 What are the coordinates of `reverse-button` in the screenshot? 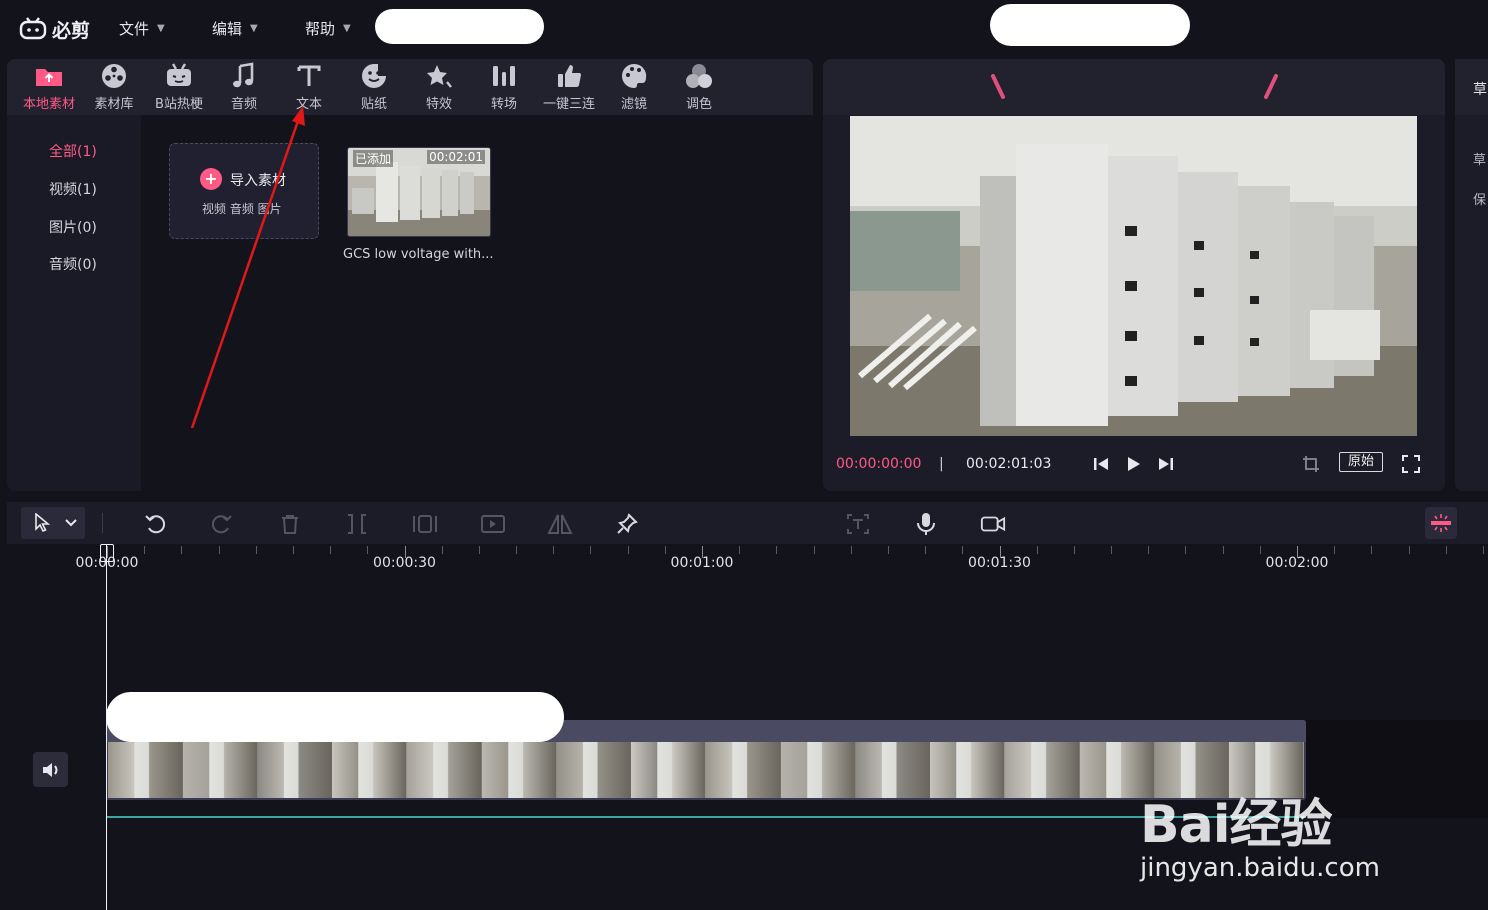 It's located at (493, 524).